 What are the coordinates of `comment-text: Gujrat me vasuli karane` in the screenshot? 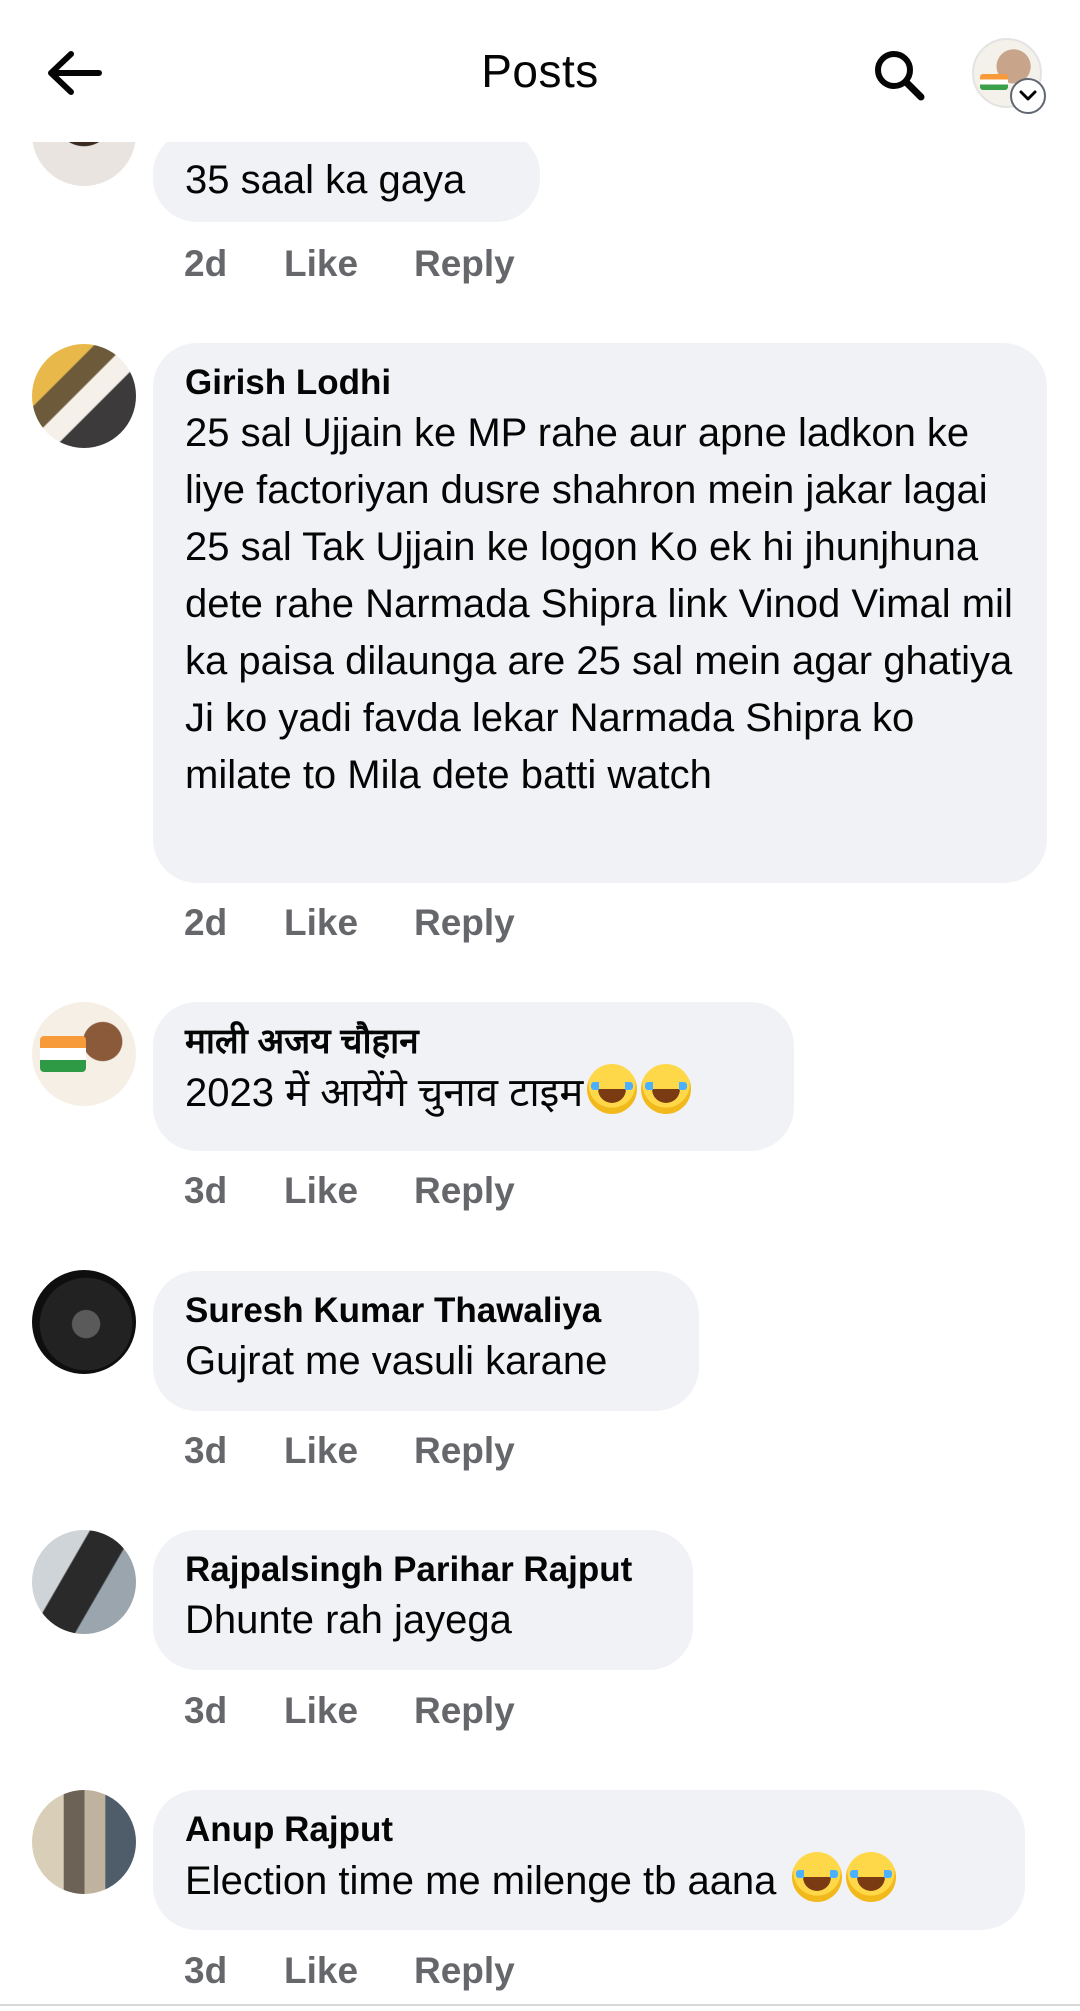 It's located at (396, 1361).